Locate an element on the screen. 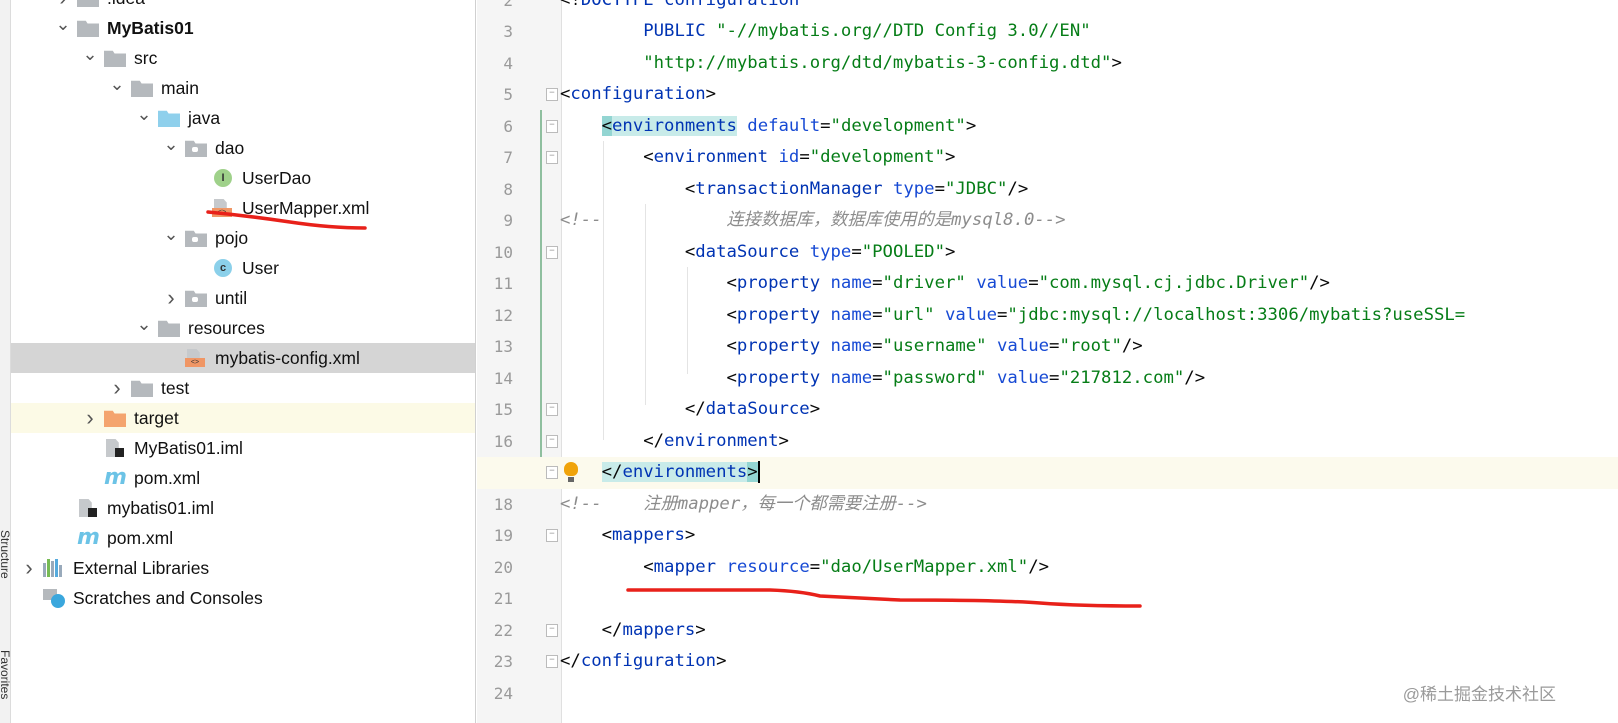 The height and width of the screenshot is (723, 1618). tree-item: I UserDao is located at coordinates (243, 178).